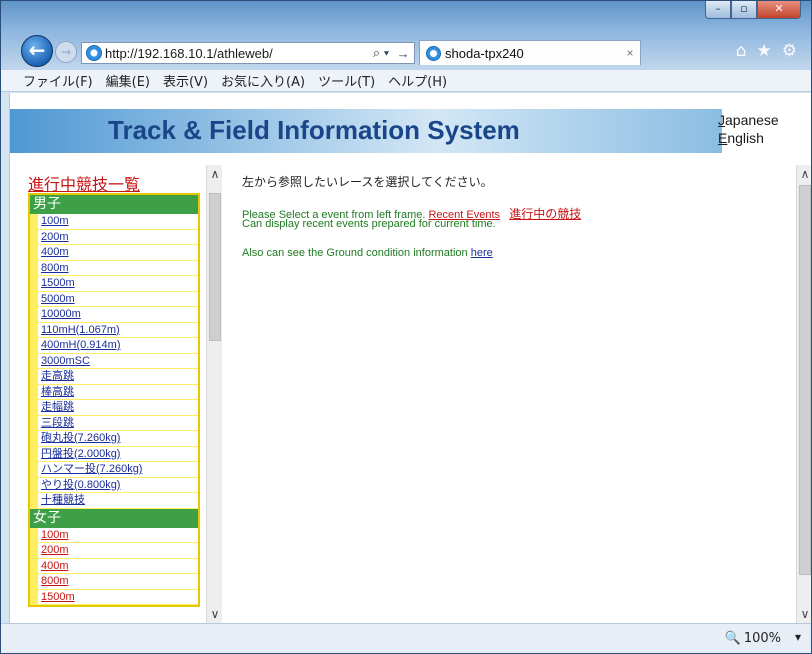 The width and height of the screenshot is (812, 654). Describe the element at coordinates (84, 183) in the screenshot. I see `in-progress-heading-link: 進行中競技一覧` at that location.